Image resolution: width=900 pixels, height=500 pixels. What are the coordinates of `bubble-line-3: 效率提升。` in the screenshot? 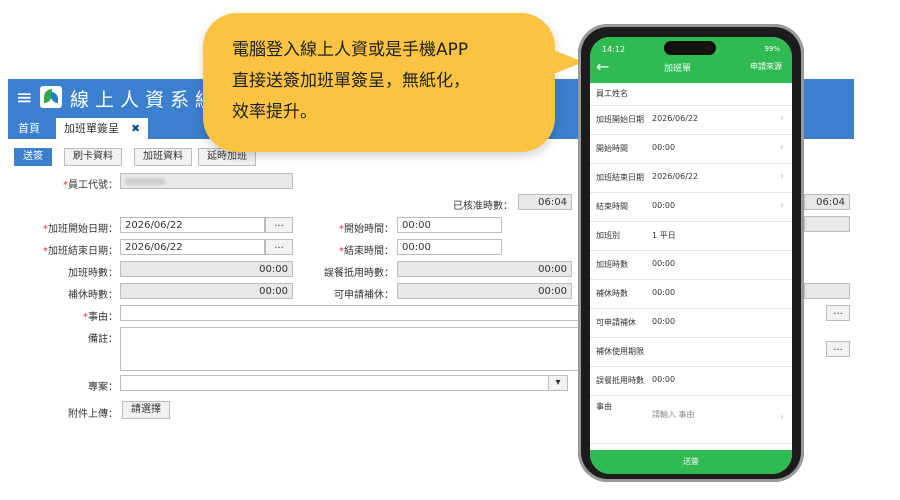 It's located at (274, 112).